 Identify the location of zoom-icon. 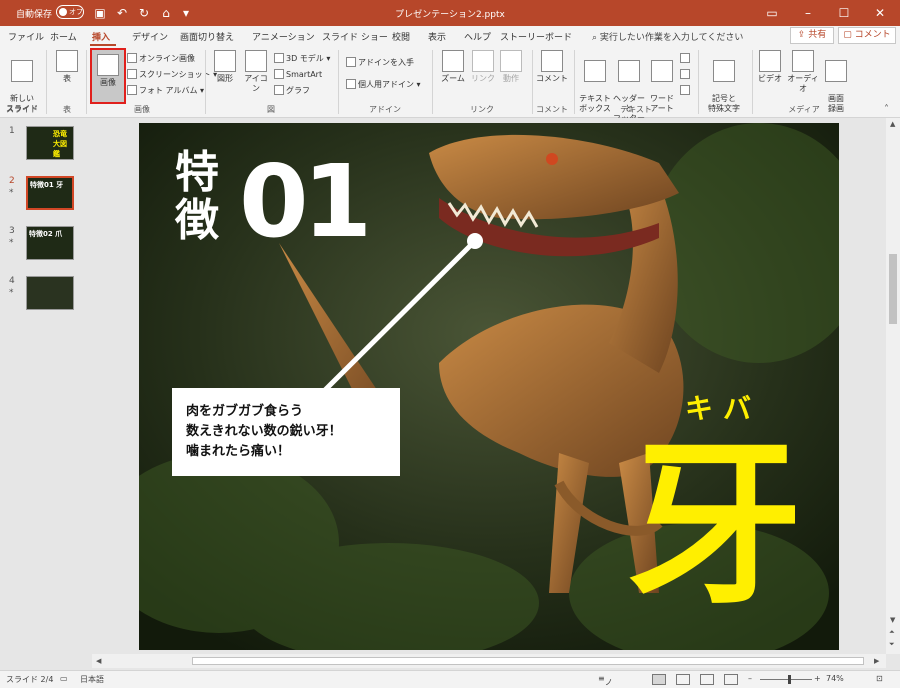
(453, 61).